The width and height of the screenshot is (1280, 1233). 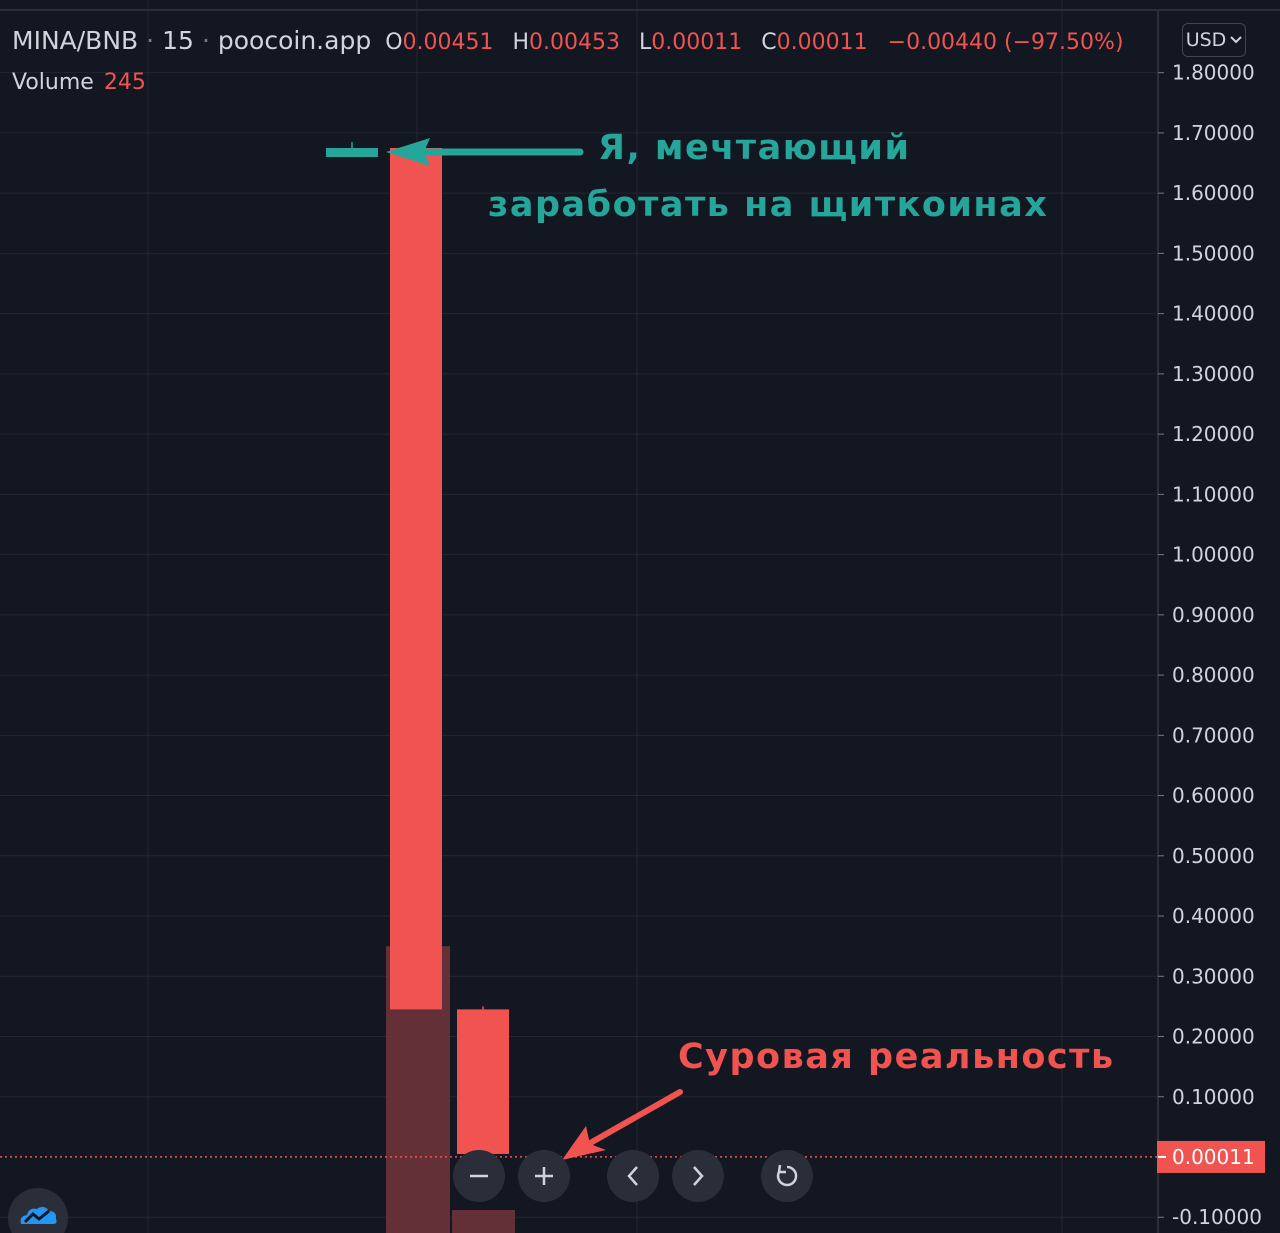 What do you see at coordinates (1213, 374) in the screenshot?
I see `axis-tick-label: 1.30000` at bounding box center [1213, 374].